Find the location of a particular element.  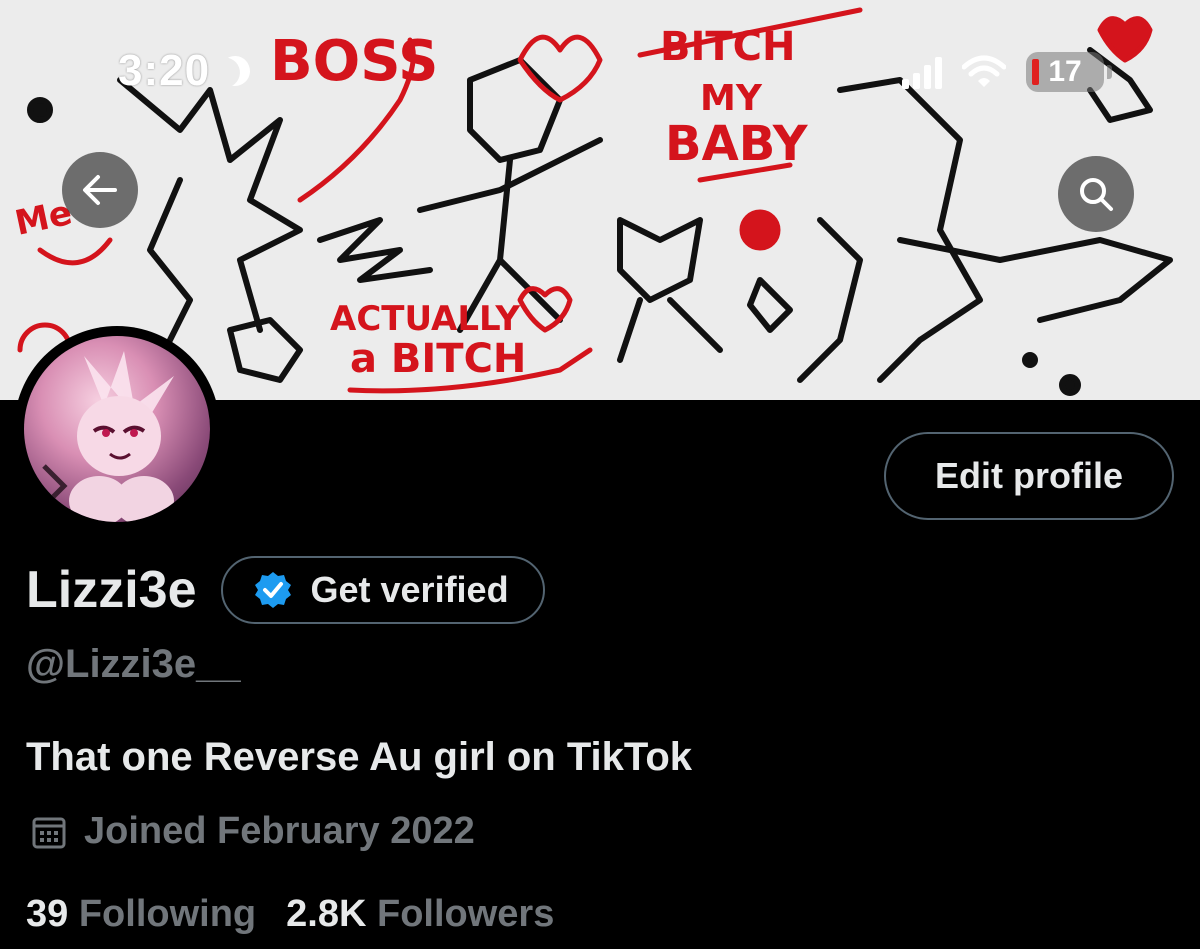

follow-stats: 39 Following 2.8K Followers is located at coordinates (290, 914).